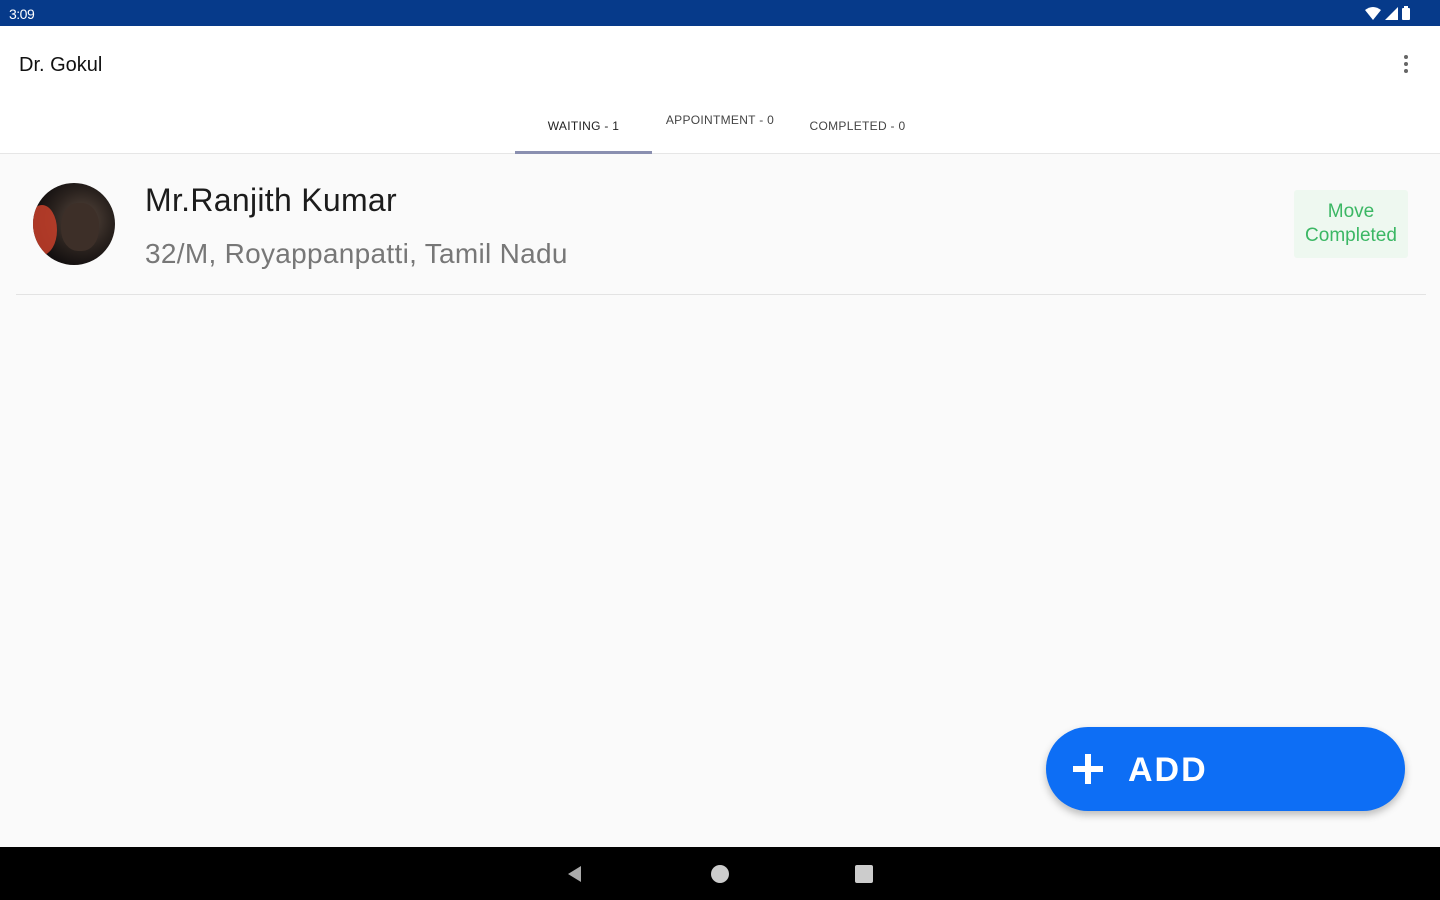 Image resolution: width=1440 pixels, height=900 pixels. I want to click on status-time: 3:09, so click(22, 14).